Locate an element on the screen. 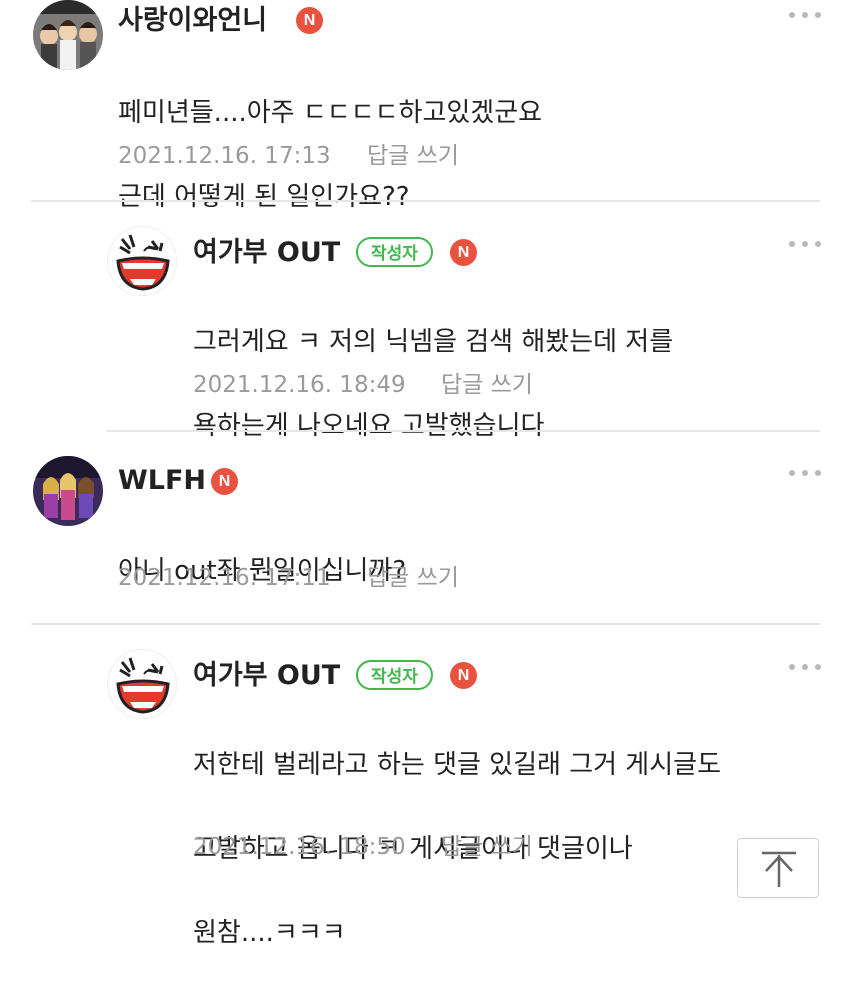 This screenshot has width=850, height=996. comment-date: 2021.12.16. 18:50 is located at coordinates (299, 847).